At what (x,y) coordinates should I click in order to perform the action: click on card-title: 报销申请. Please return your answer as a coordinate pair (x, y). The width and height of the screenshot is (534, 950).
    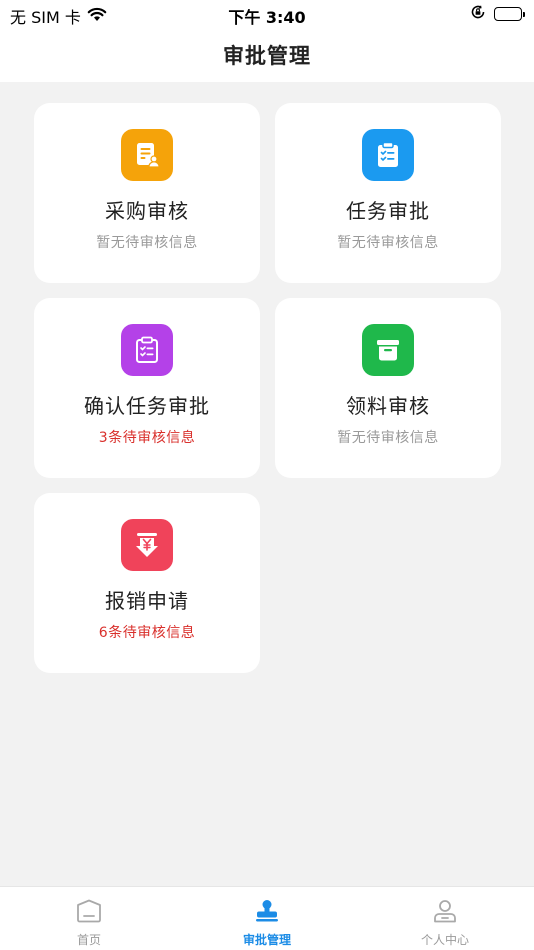
    Looking at the image, I should click on (147, 601).